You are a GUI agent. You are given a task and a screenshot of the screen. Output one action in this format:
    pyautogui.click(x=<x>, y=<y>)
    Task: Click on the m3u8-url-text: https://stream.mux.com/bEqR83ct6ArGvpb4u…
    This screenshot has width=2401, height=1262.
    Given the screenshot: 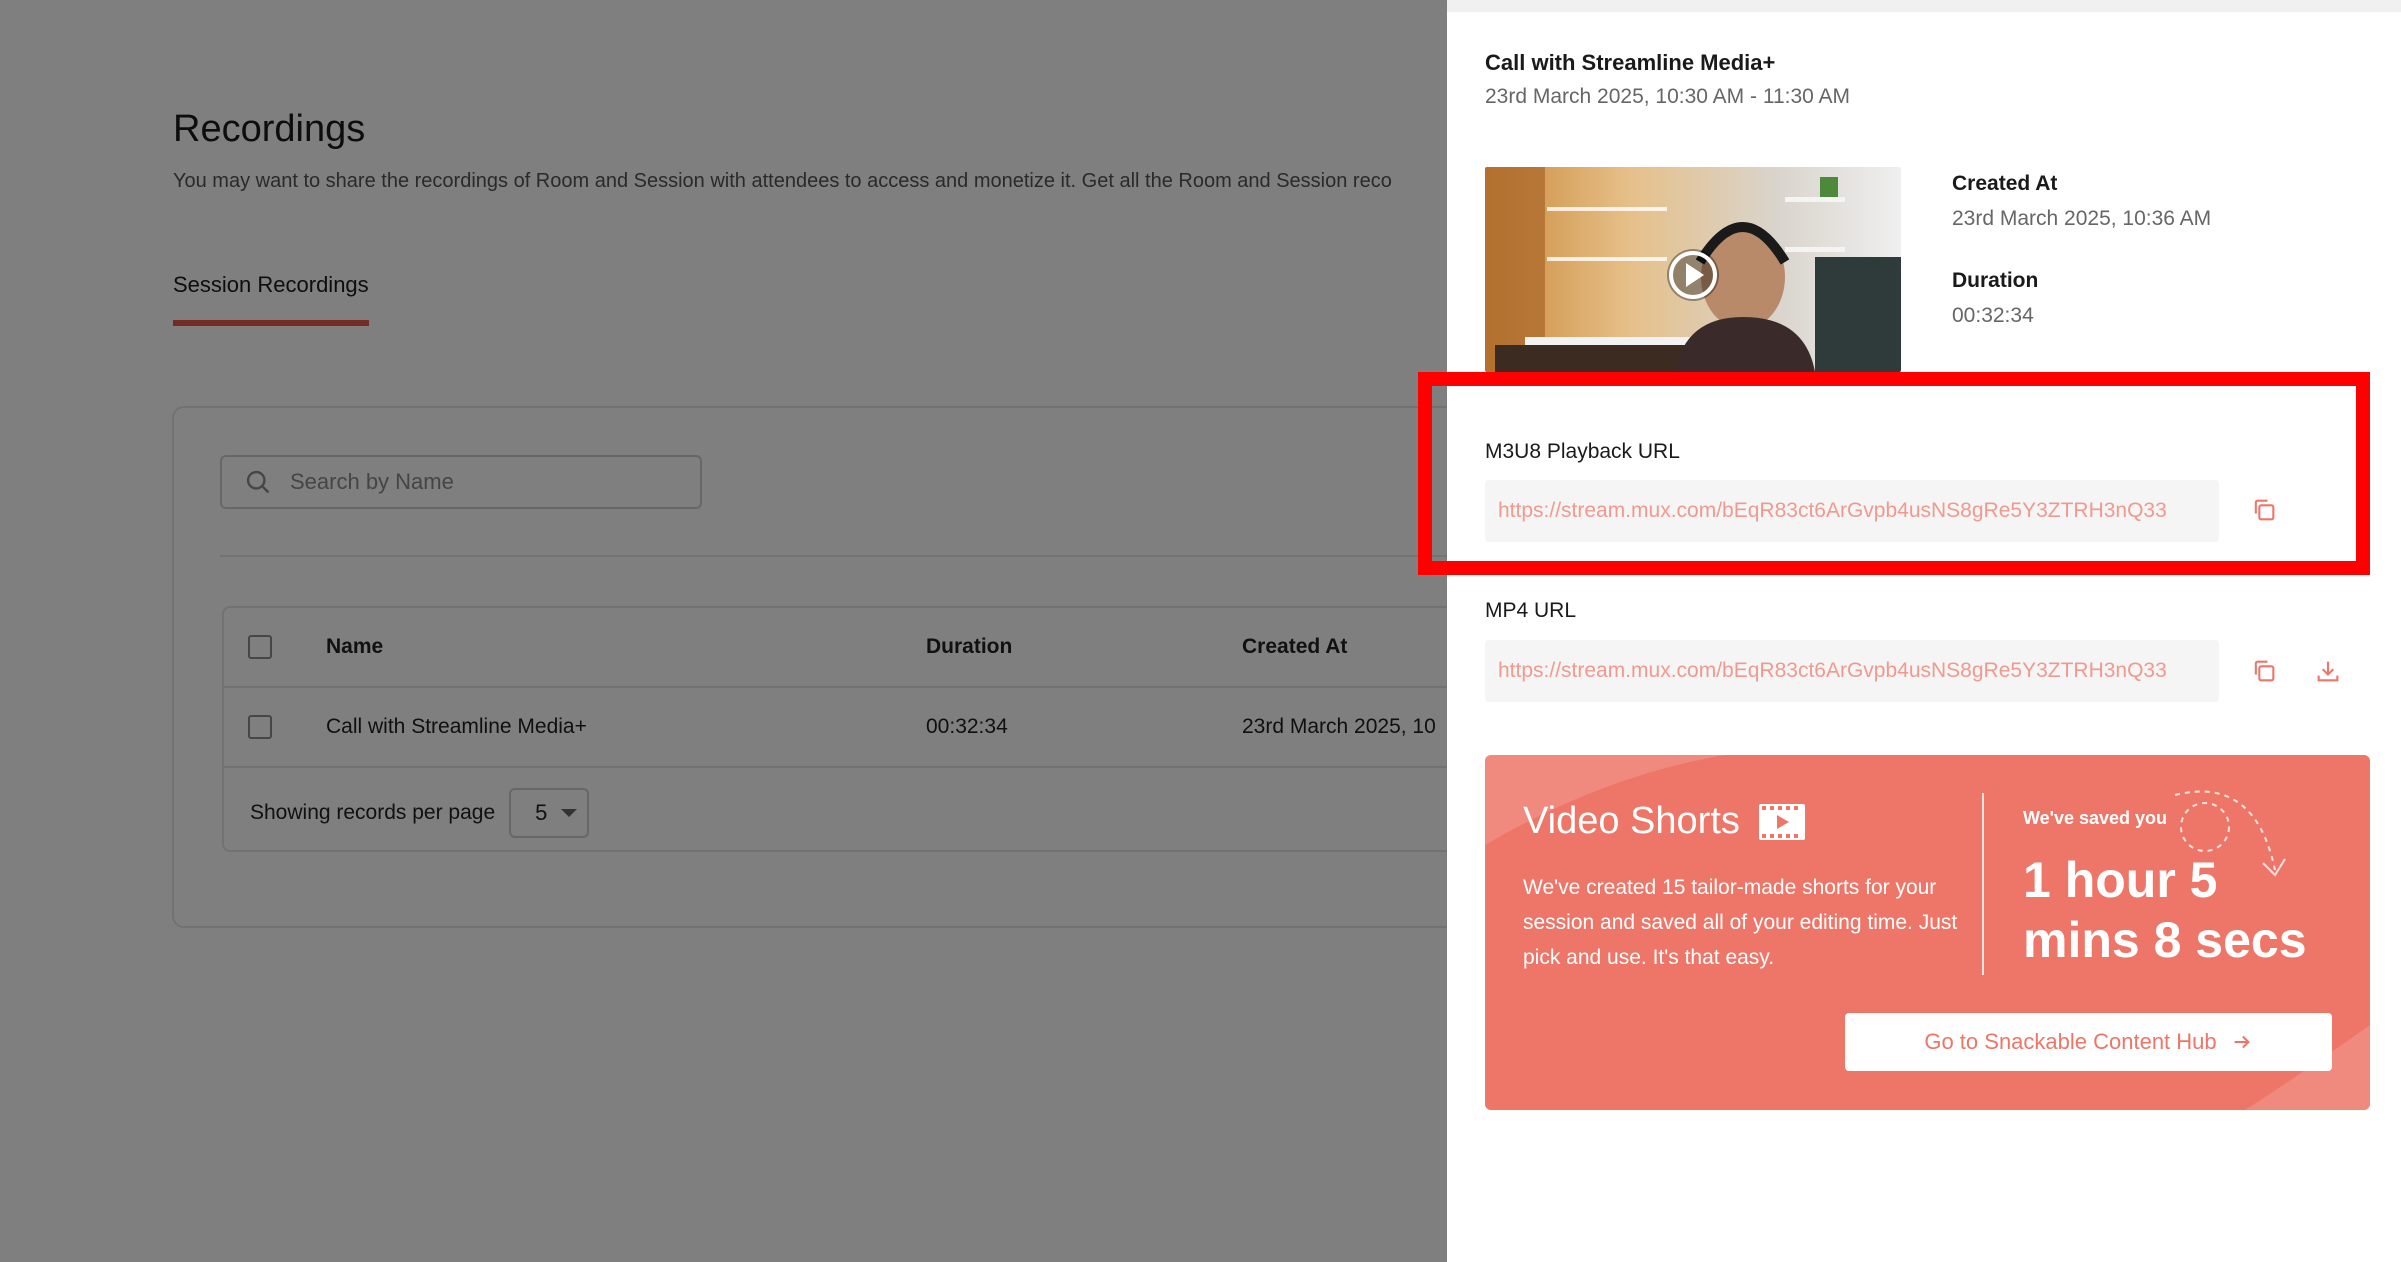 What is the action you would take?
    pyautogui.click(x=1832, y=510)
    